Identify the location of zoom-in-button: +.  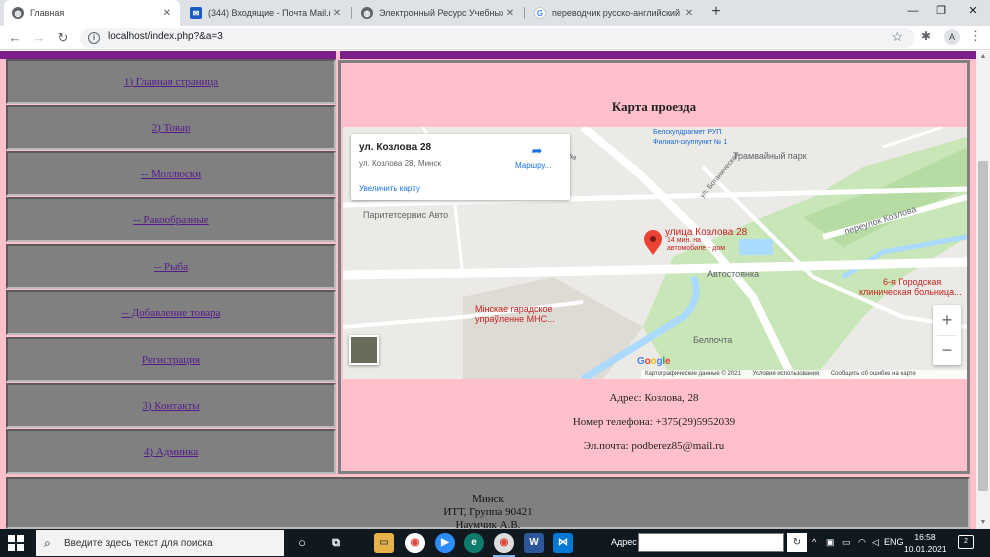
(947, 320).